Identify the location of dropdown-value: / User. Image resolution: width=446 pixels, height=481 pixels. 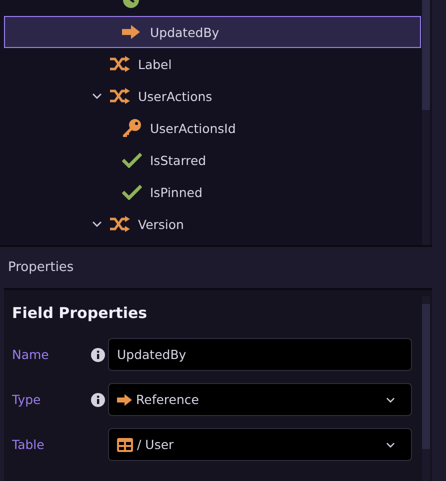
(156, 444).